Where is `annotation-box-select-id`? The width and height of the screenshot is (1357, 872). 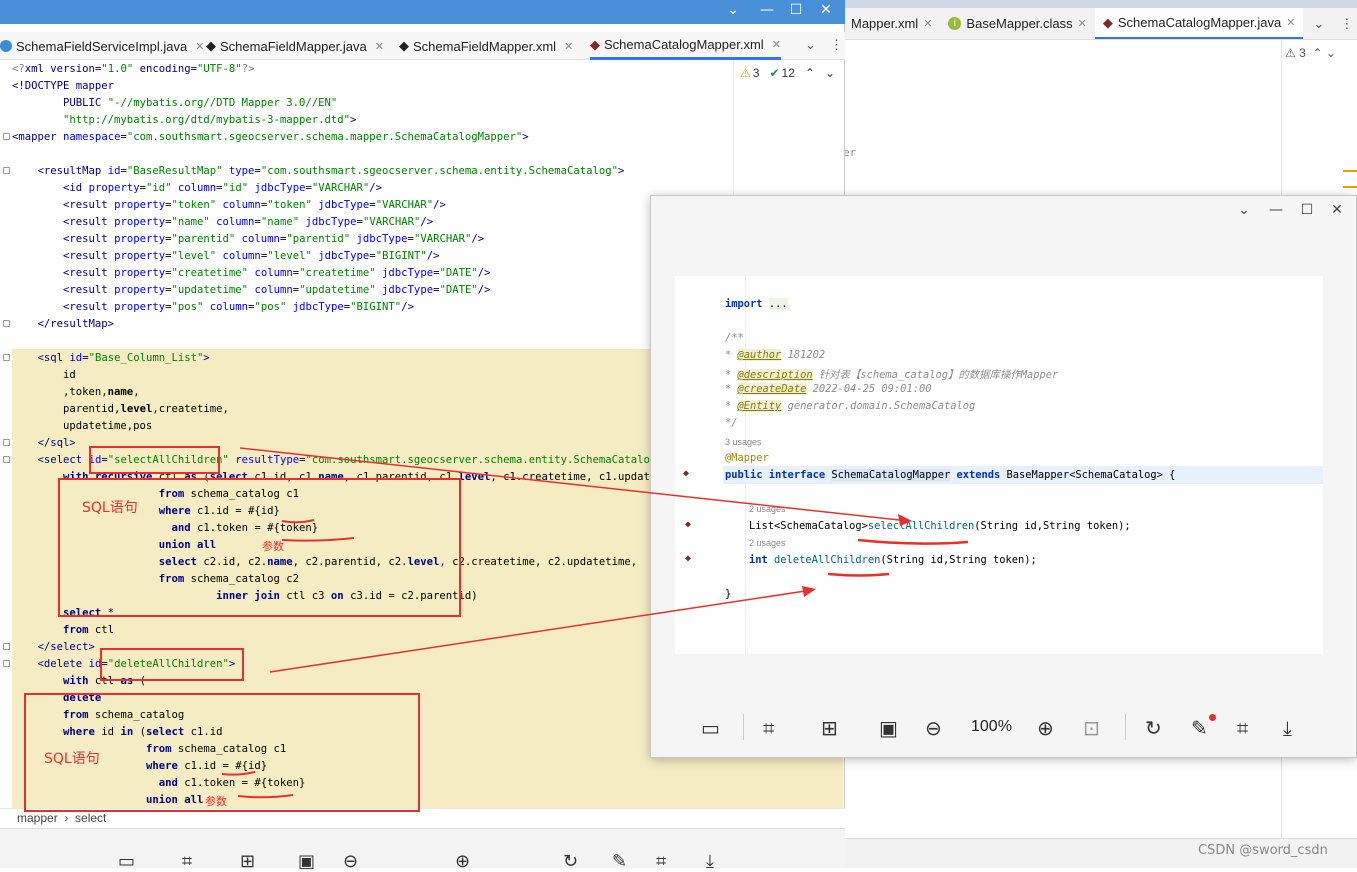
annotation-box-select-id is located at coordinates (154, 460).